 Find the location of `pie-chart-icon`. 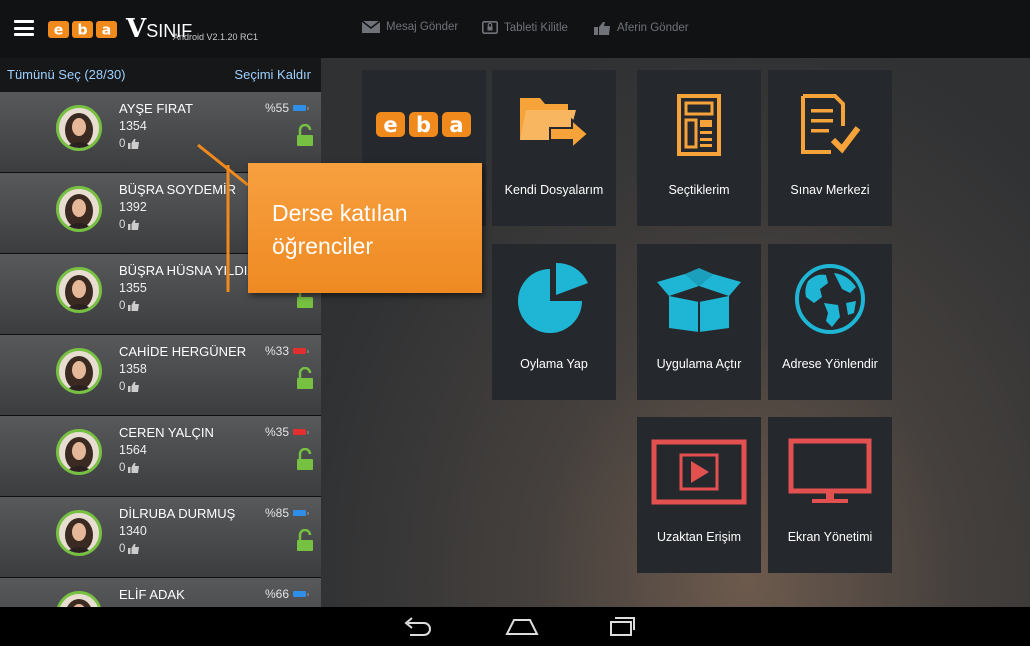

pie-chart-icon is located at coordinates (553, 297).